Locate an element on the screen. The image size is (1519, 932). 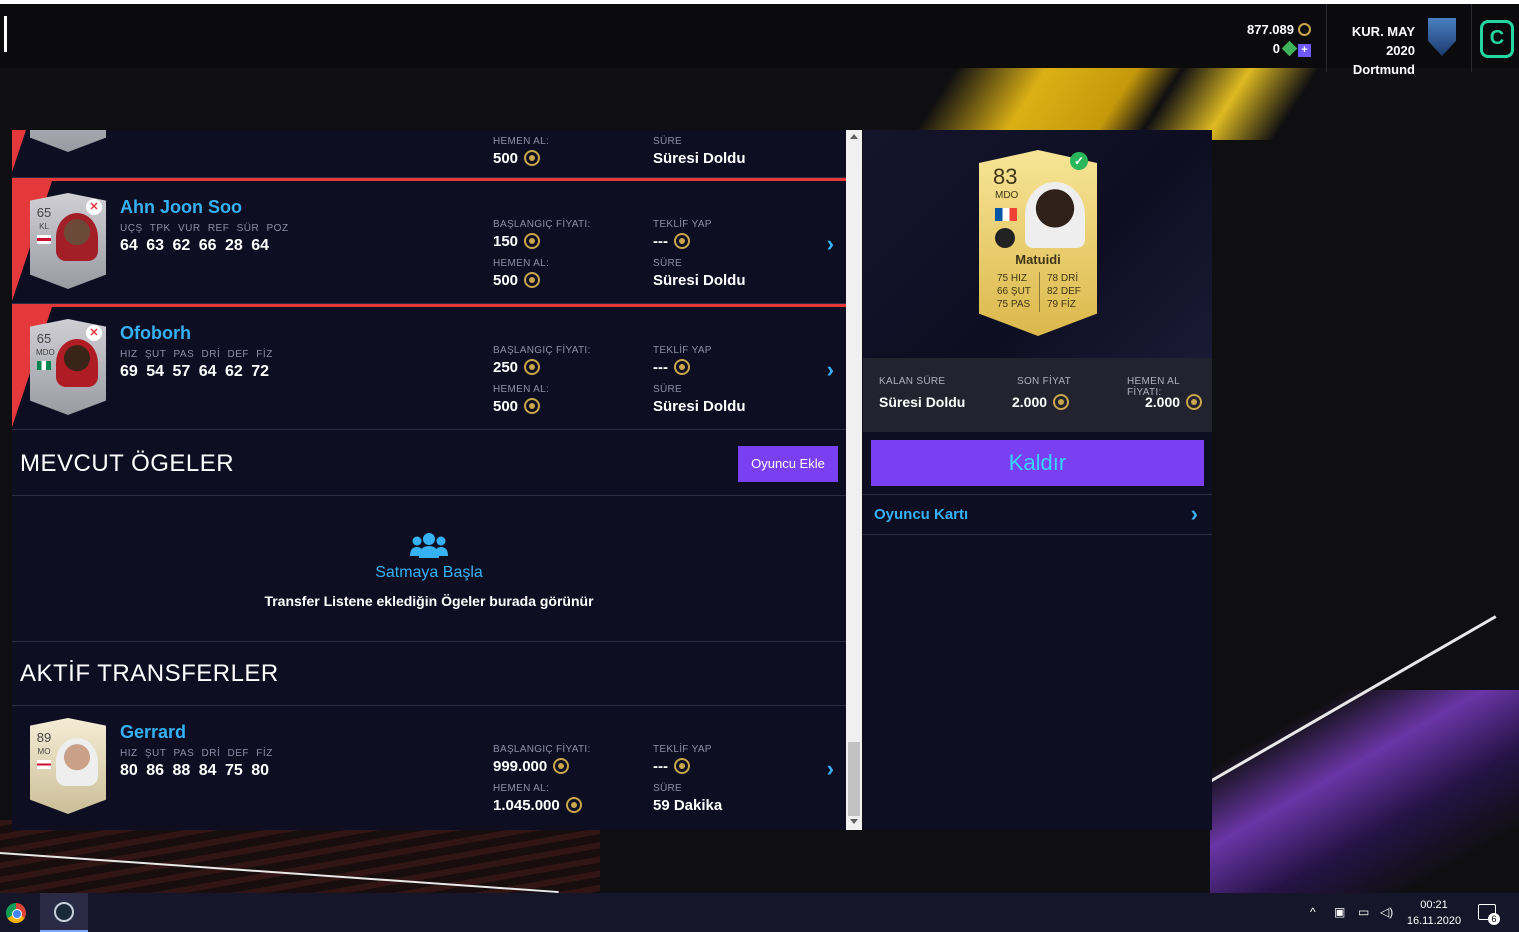
start-price-value: 999.000 is located at coordinates (531, 766).